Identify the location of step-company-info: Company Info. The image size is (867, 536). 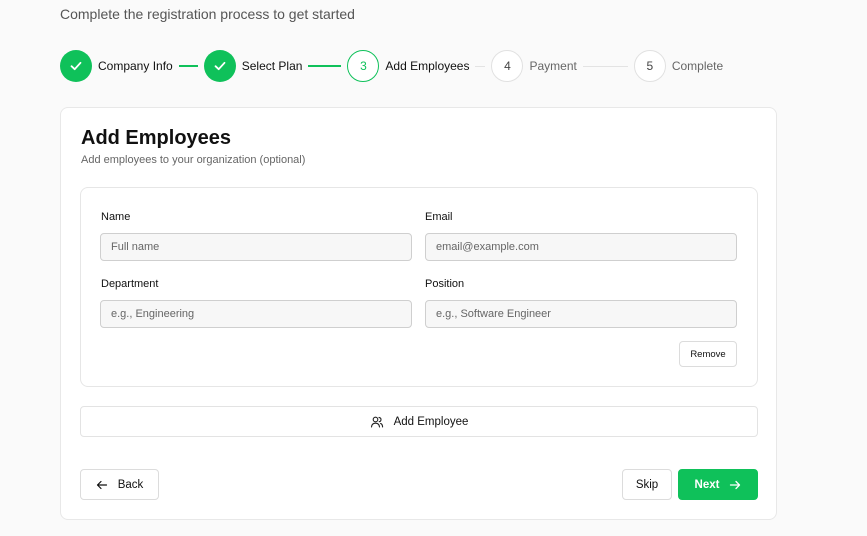
(116, 66).